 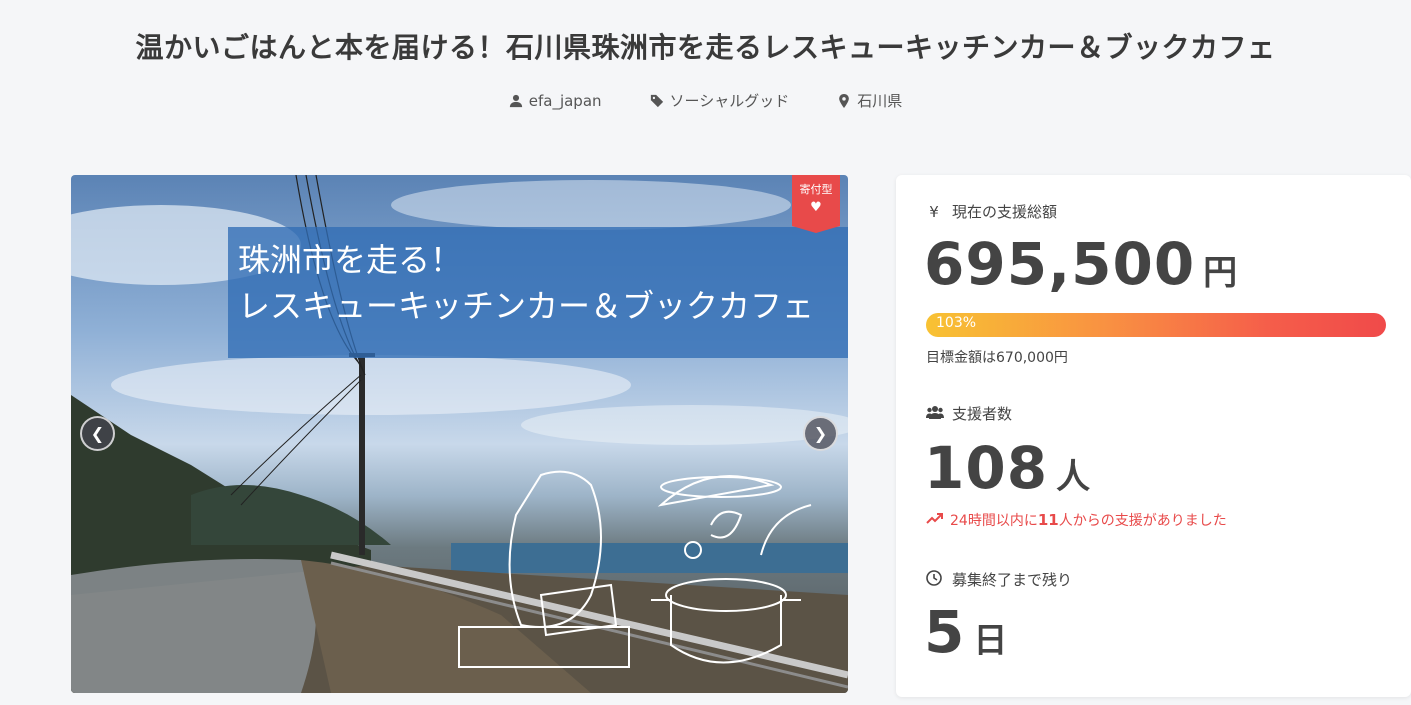 I want to click on user-icon, so click(x=515, y=100).